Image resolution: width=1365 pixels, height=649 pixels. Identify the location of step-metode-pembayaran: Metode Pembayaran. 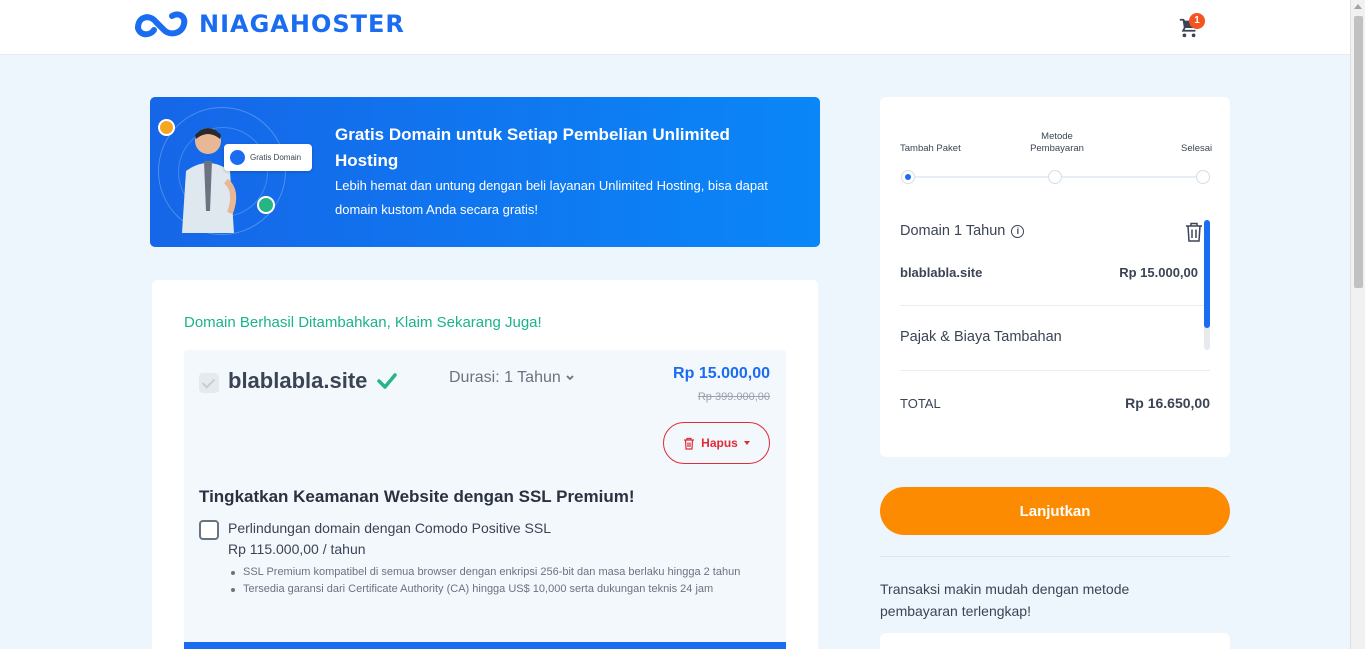
(1057, 142).